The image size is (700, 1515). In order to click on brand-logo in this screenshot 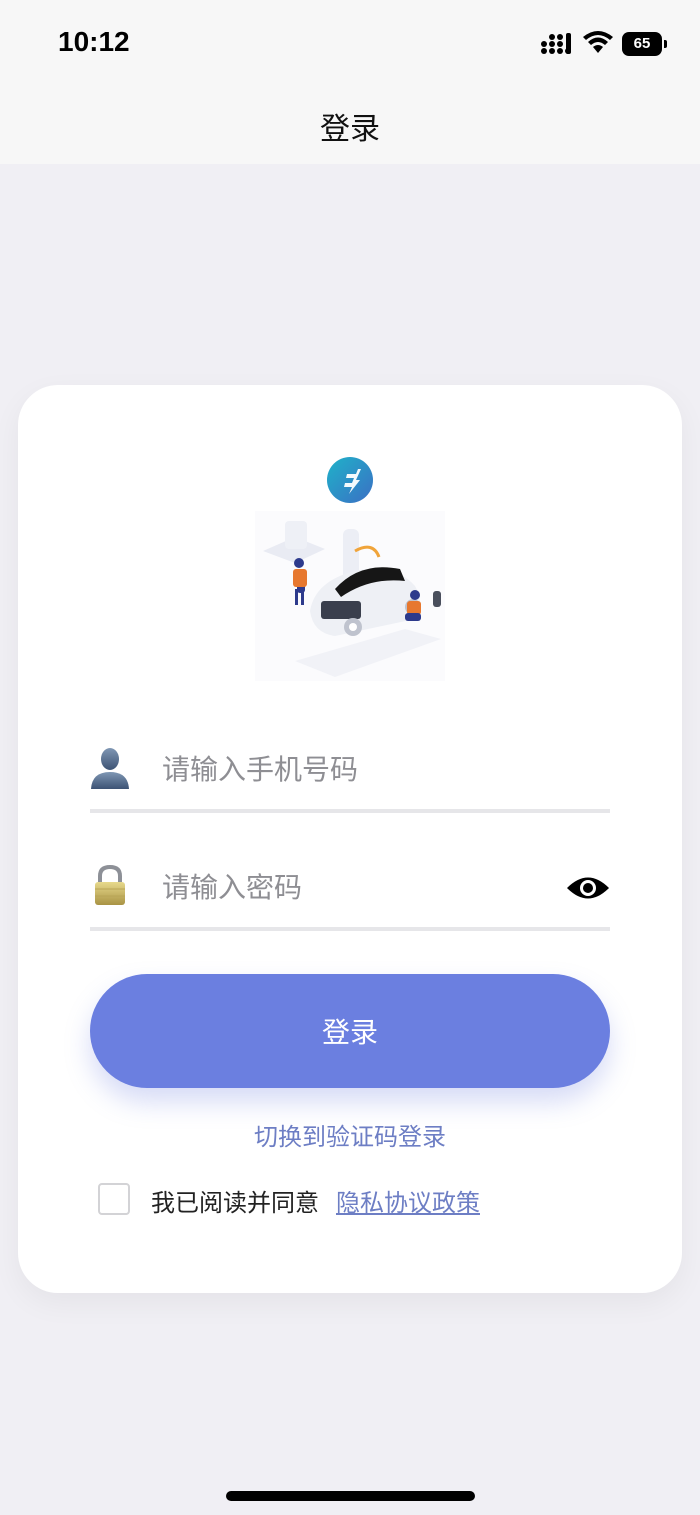, I will do `click(350, 480)`.